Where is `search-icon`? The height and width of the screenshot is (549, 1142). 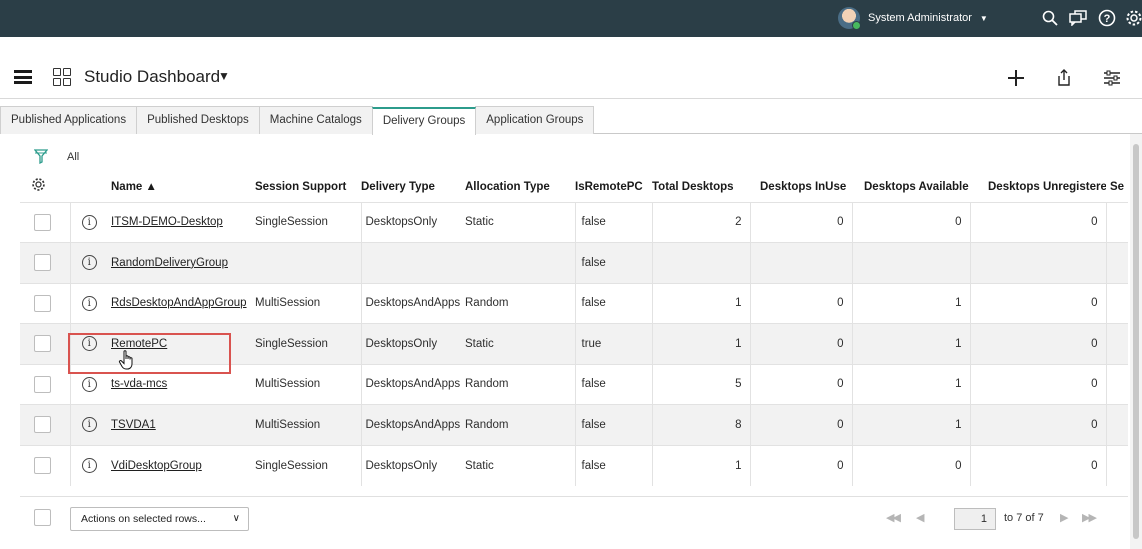 search-icon is located at coordinates (1050, 18).